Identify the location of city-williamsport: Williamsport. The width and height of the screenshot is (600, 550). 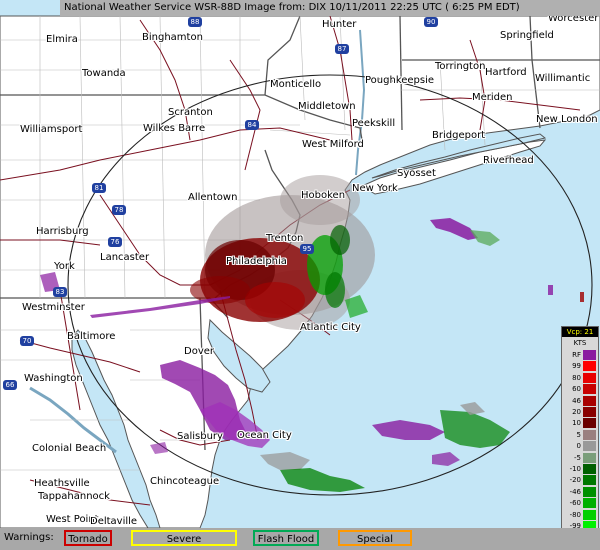
(51, 129).